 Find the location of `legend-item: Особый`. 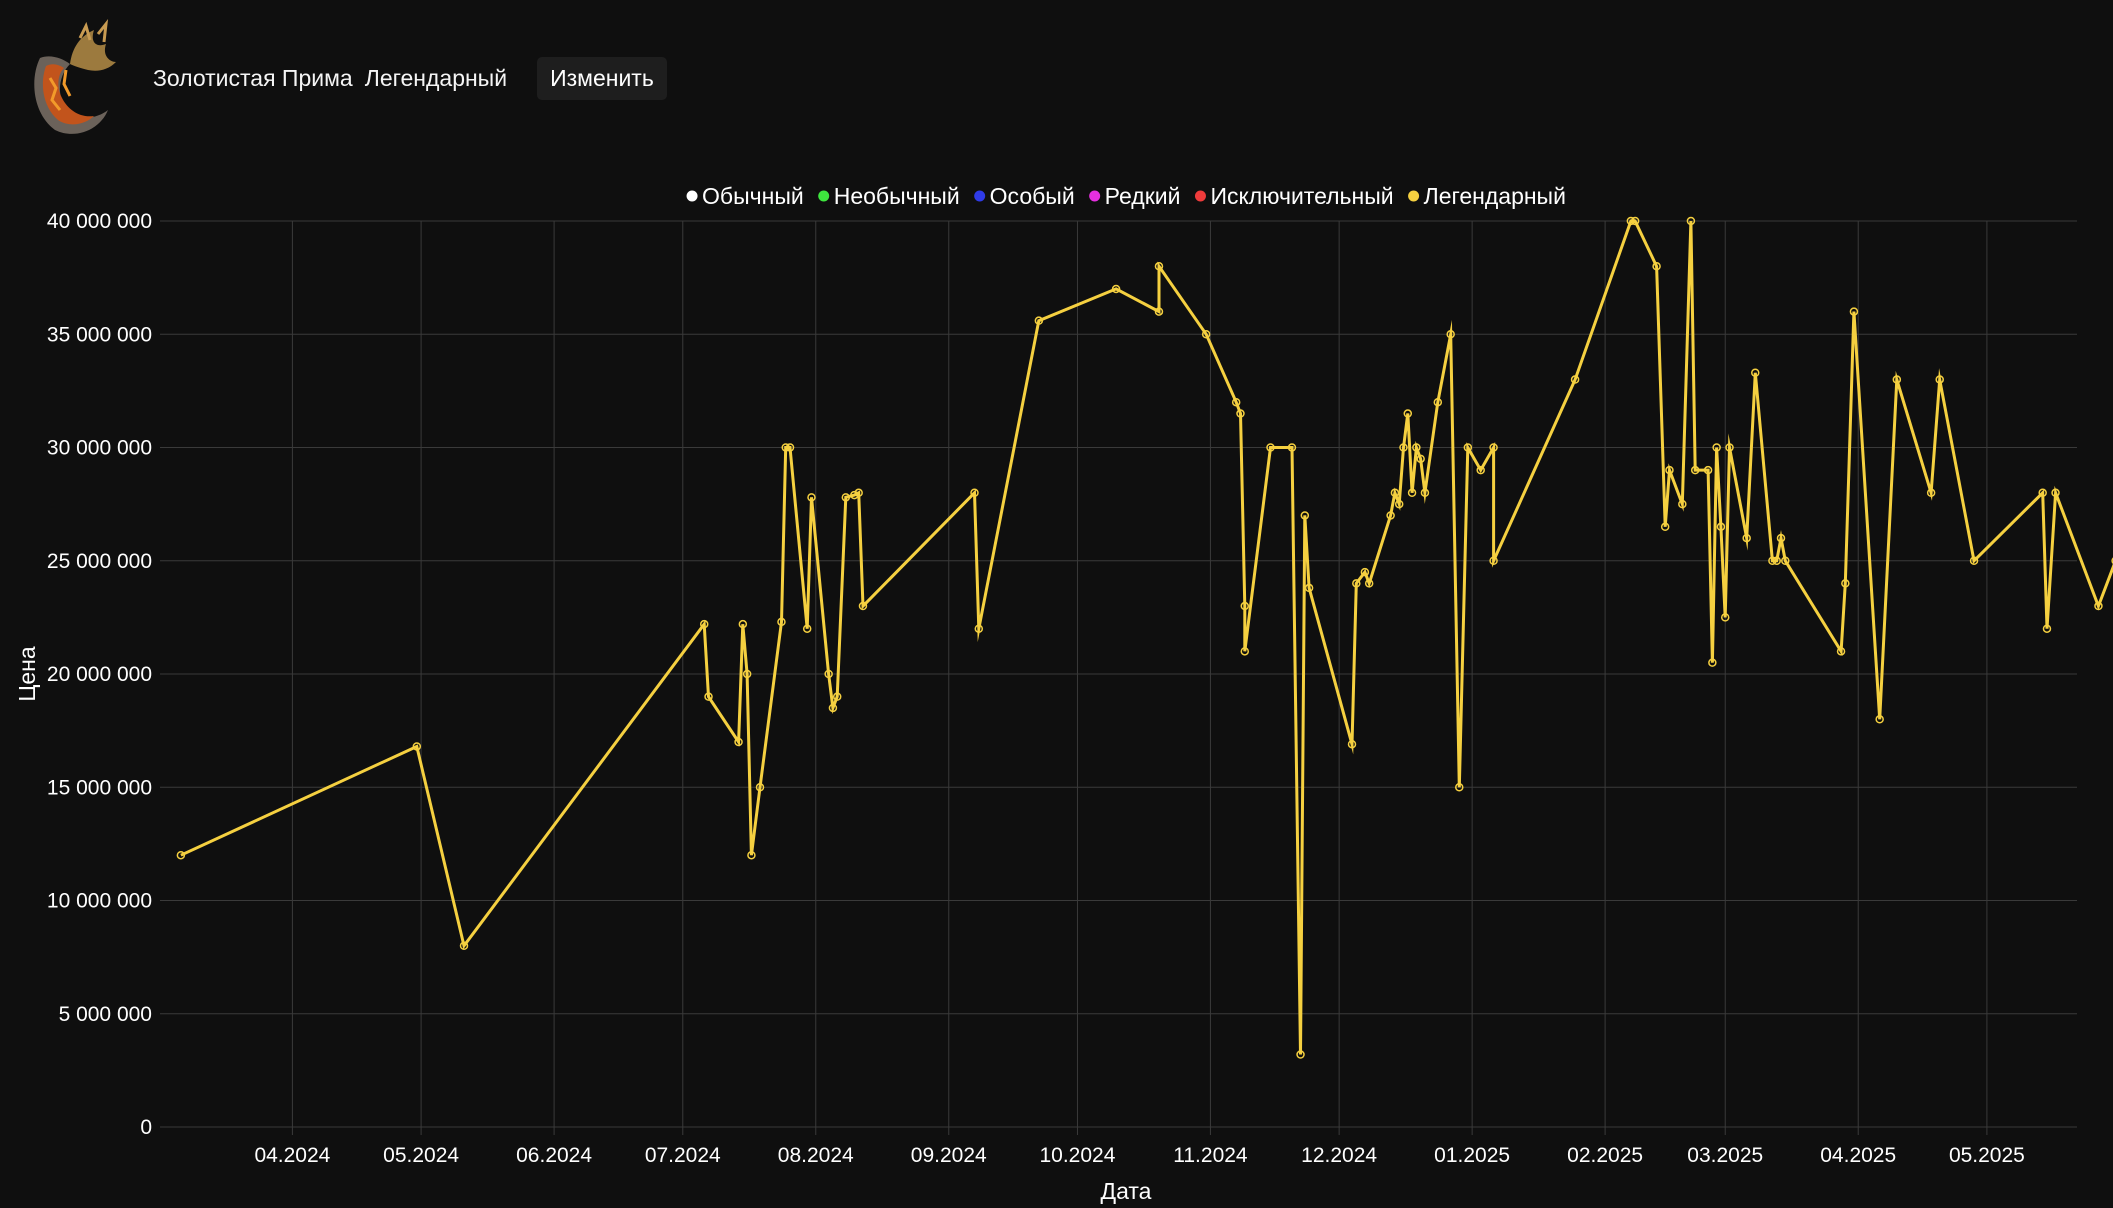

legend-item: Особый is located at coordinates (1024, 196).